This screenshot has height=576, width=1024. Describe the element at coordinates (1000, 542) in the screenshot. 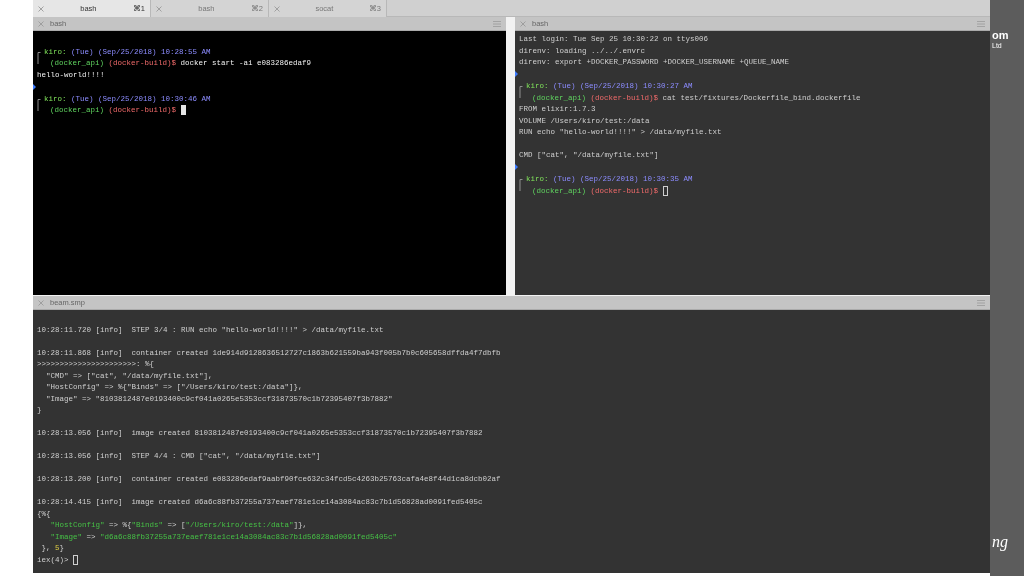

I see `edge-text: ng` at that location.